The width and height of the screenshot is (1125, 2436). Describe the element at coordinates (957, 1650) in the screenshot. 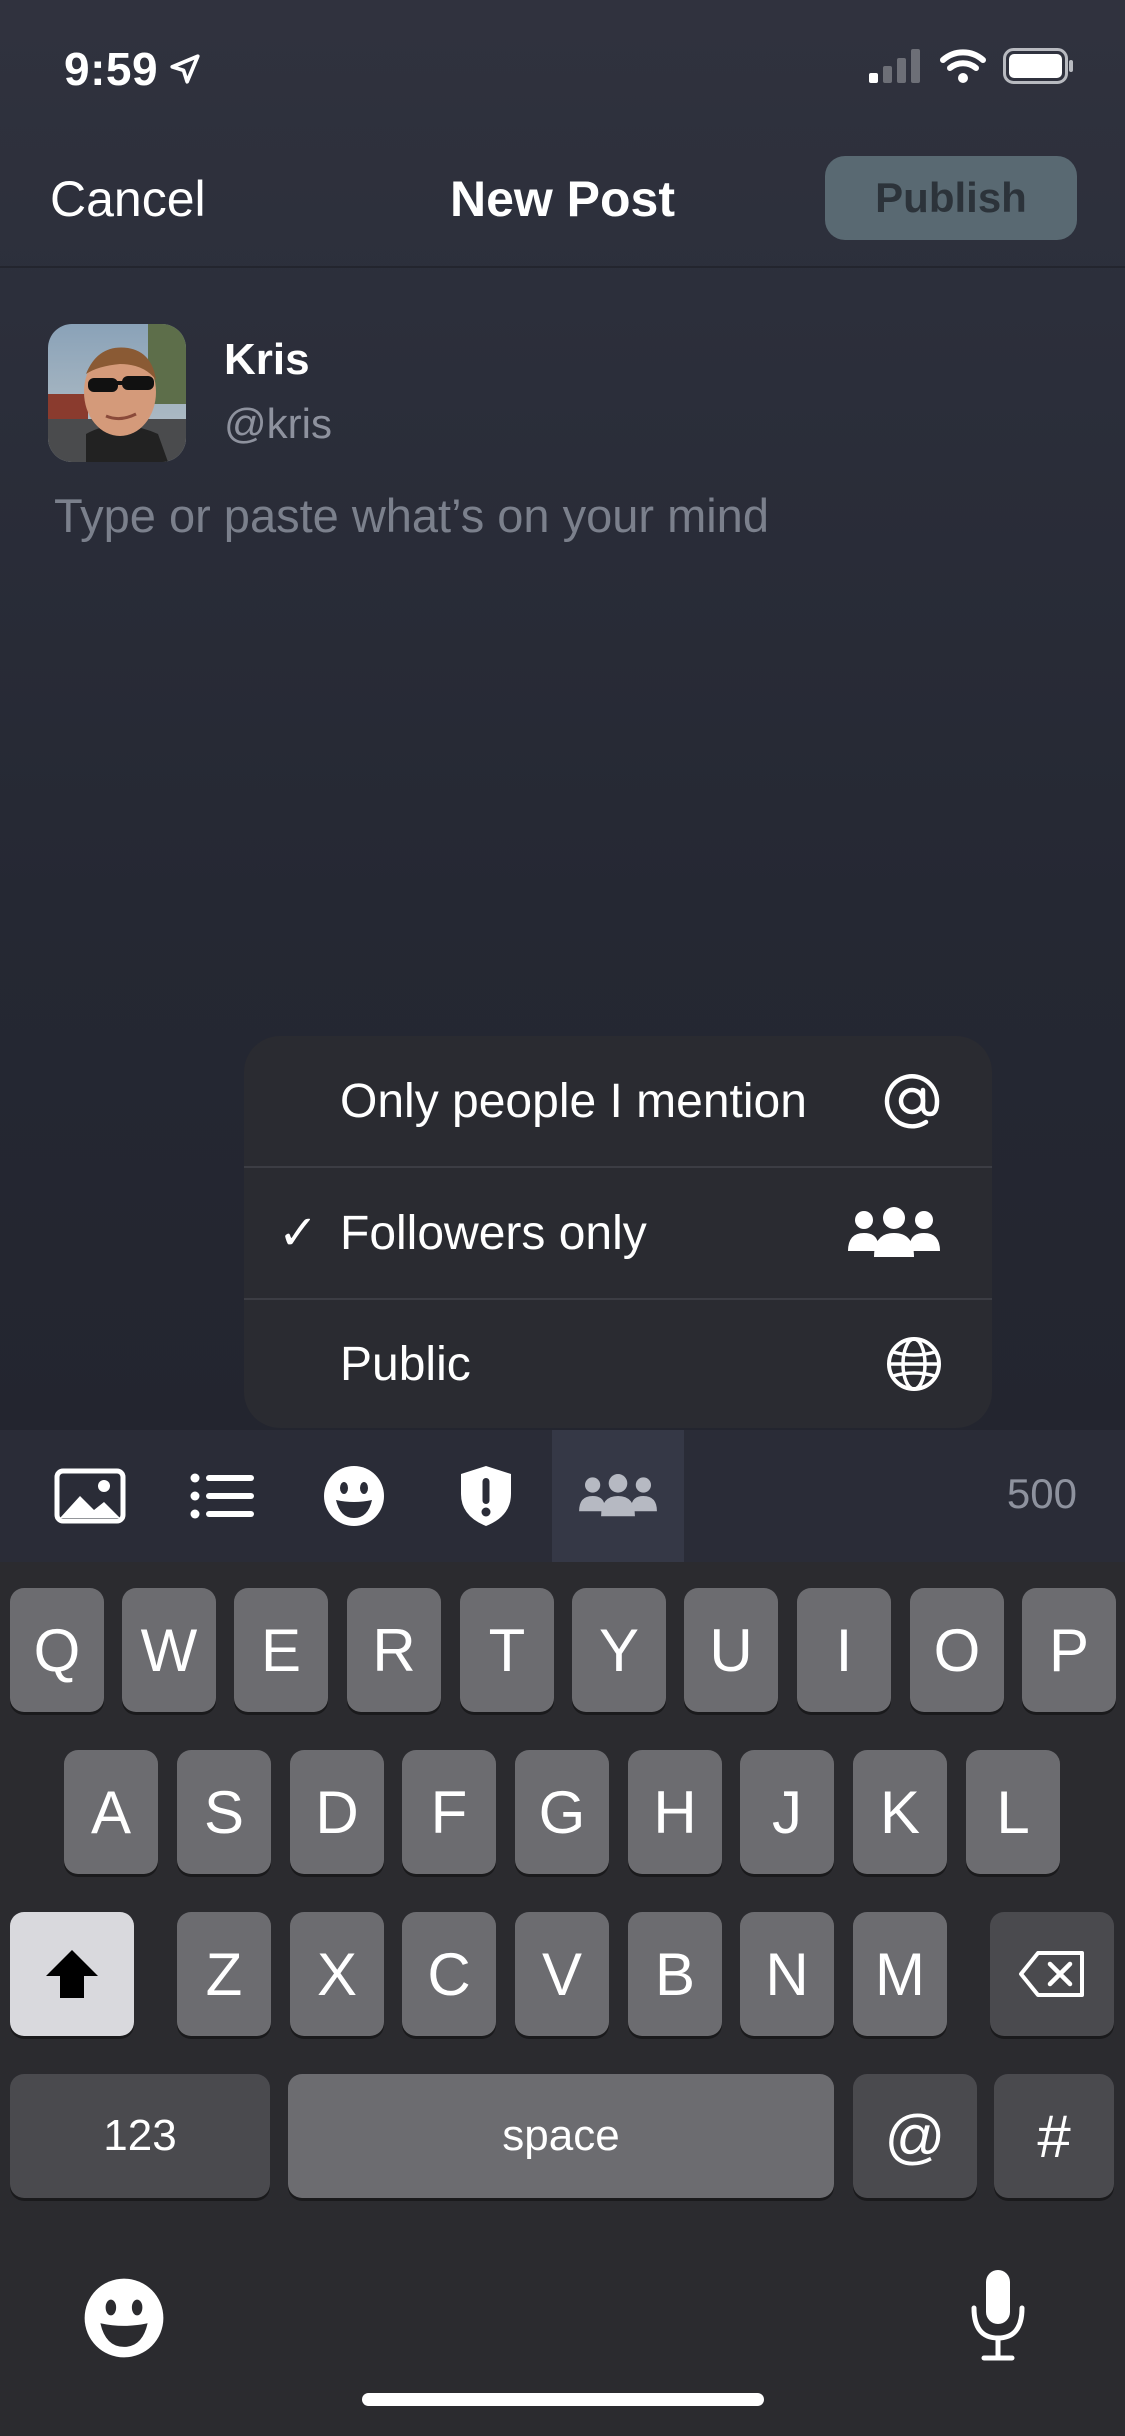

I see `key-o: O` at that location.